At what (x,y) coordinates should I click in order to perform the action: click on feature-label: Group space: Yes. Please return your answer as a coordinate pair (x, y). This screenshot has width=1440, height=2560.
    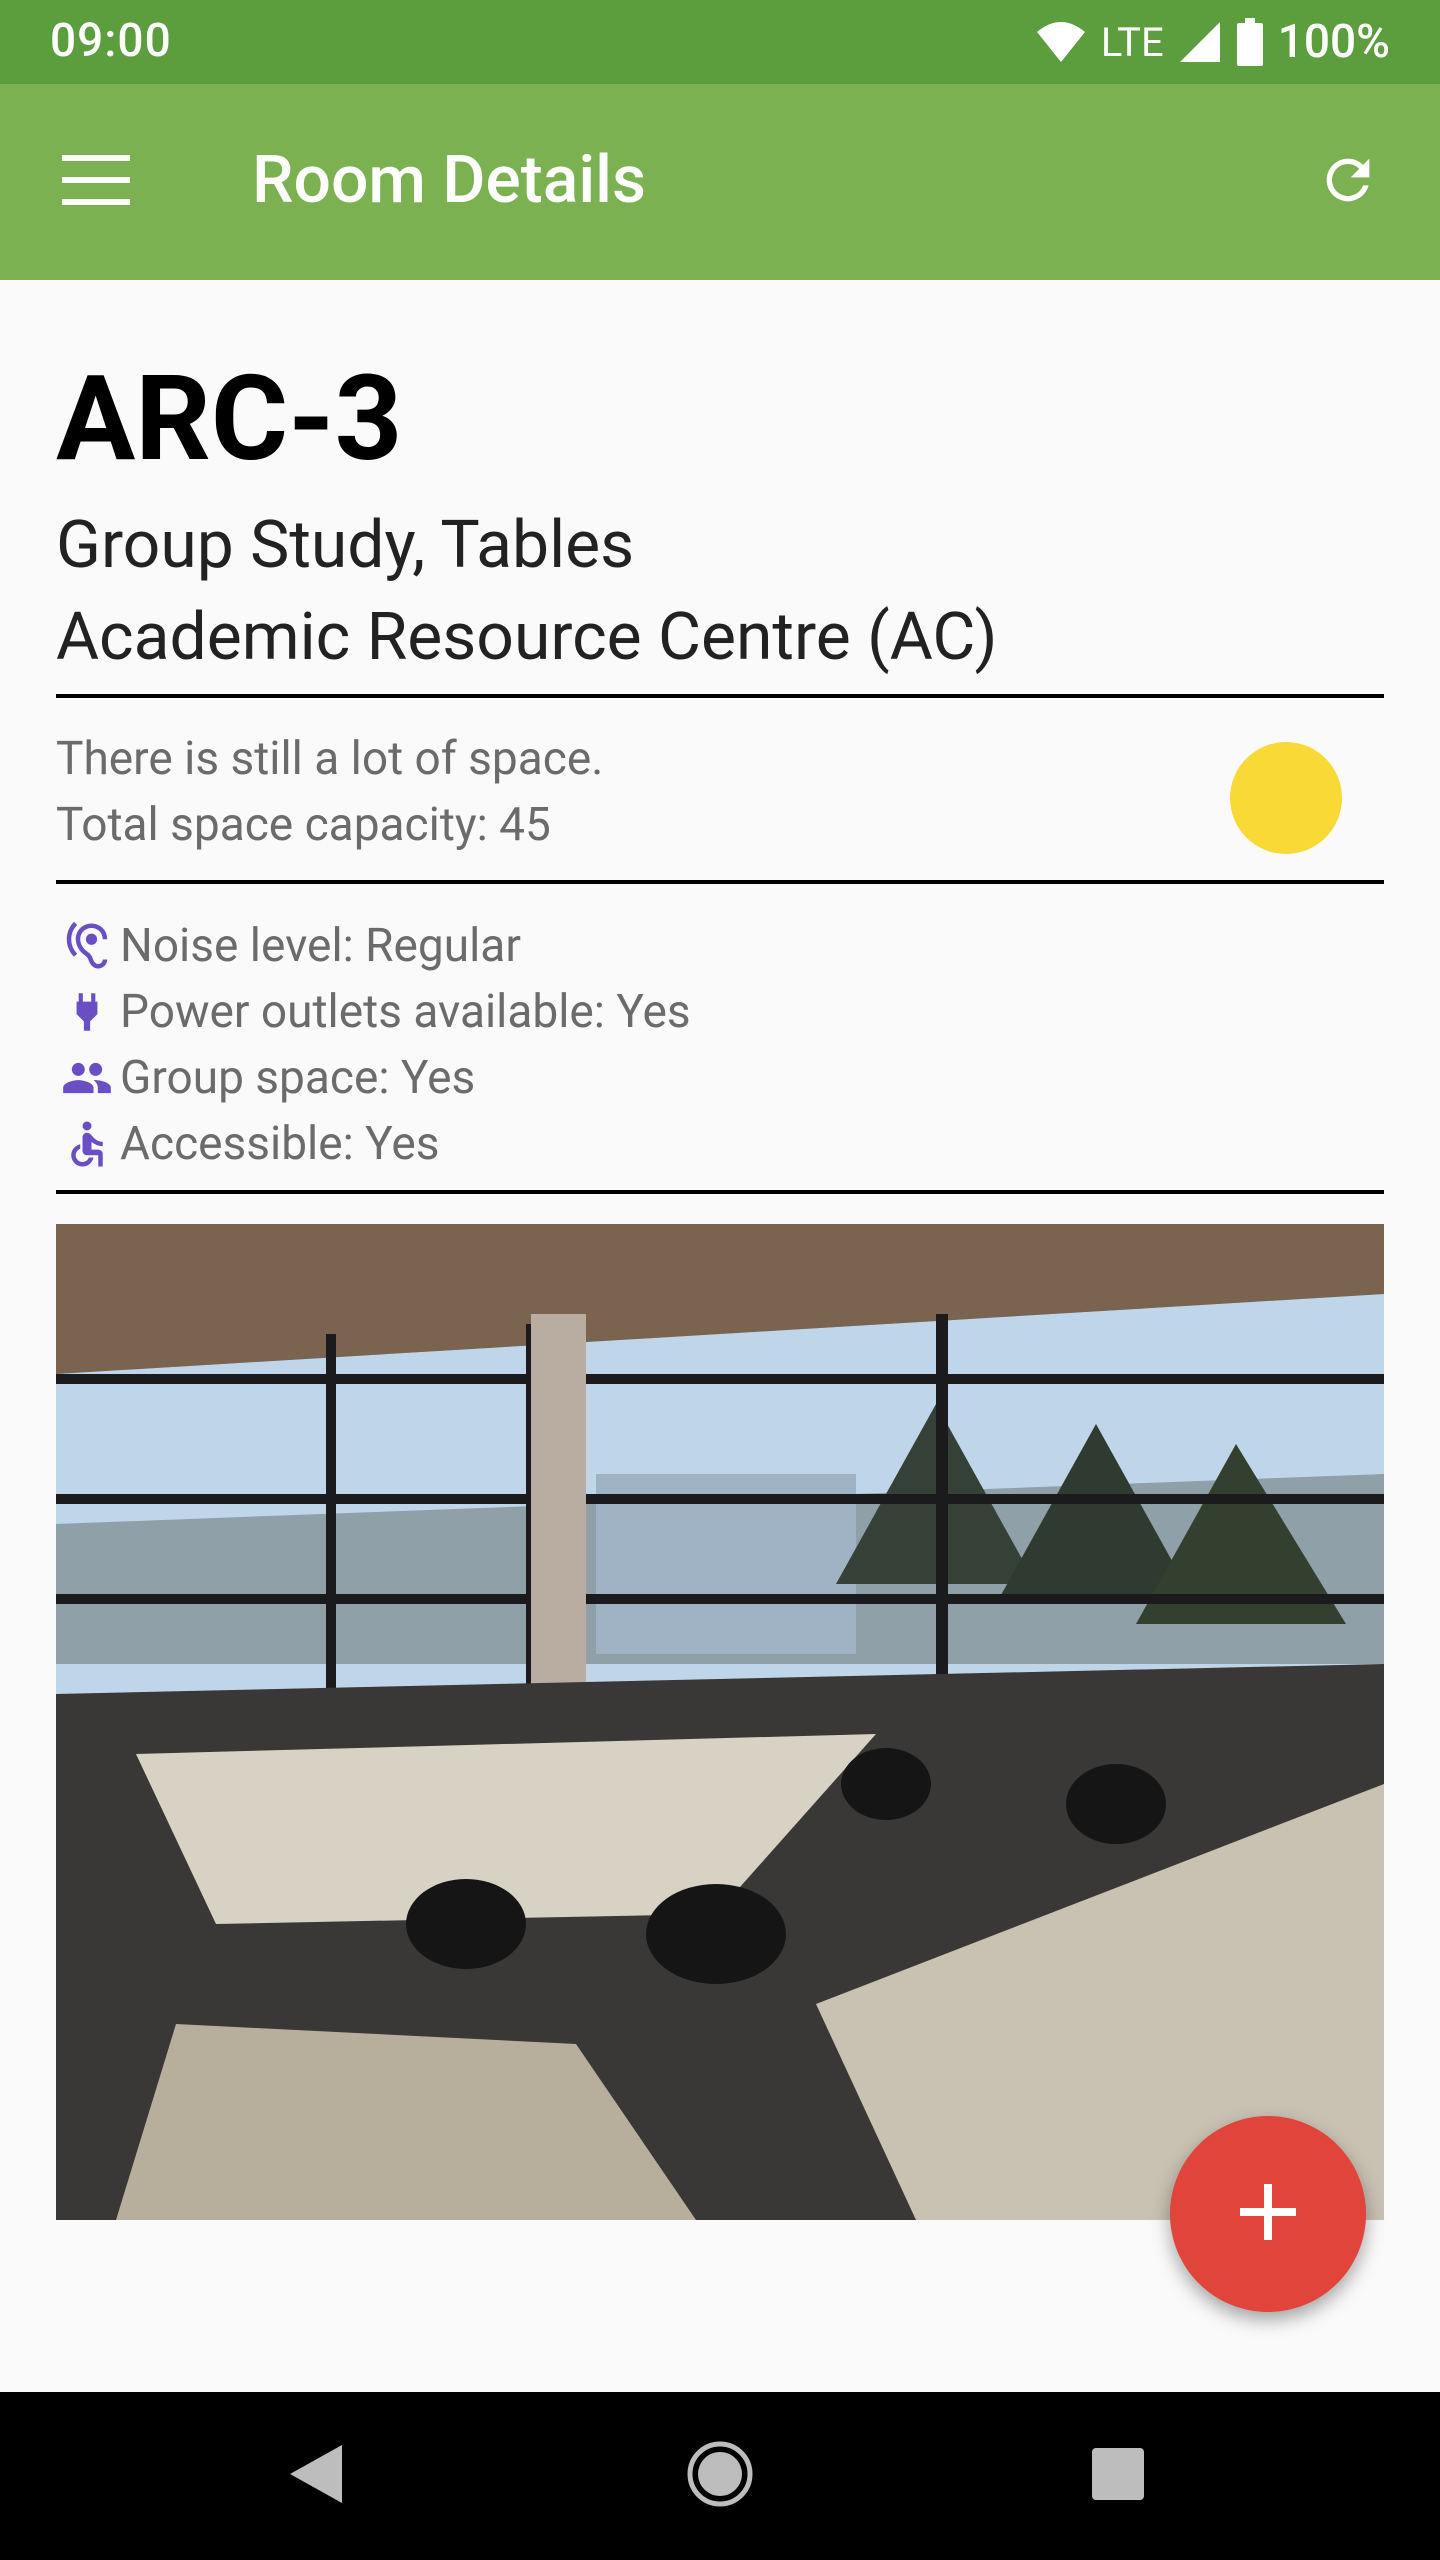
    Looking at the image, I should click on (298, 1078).